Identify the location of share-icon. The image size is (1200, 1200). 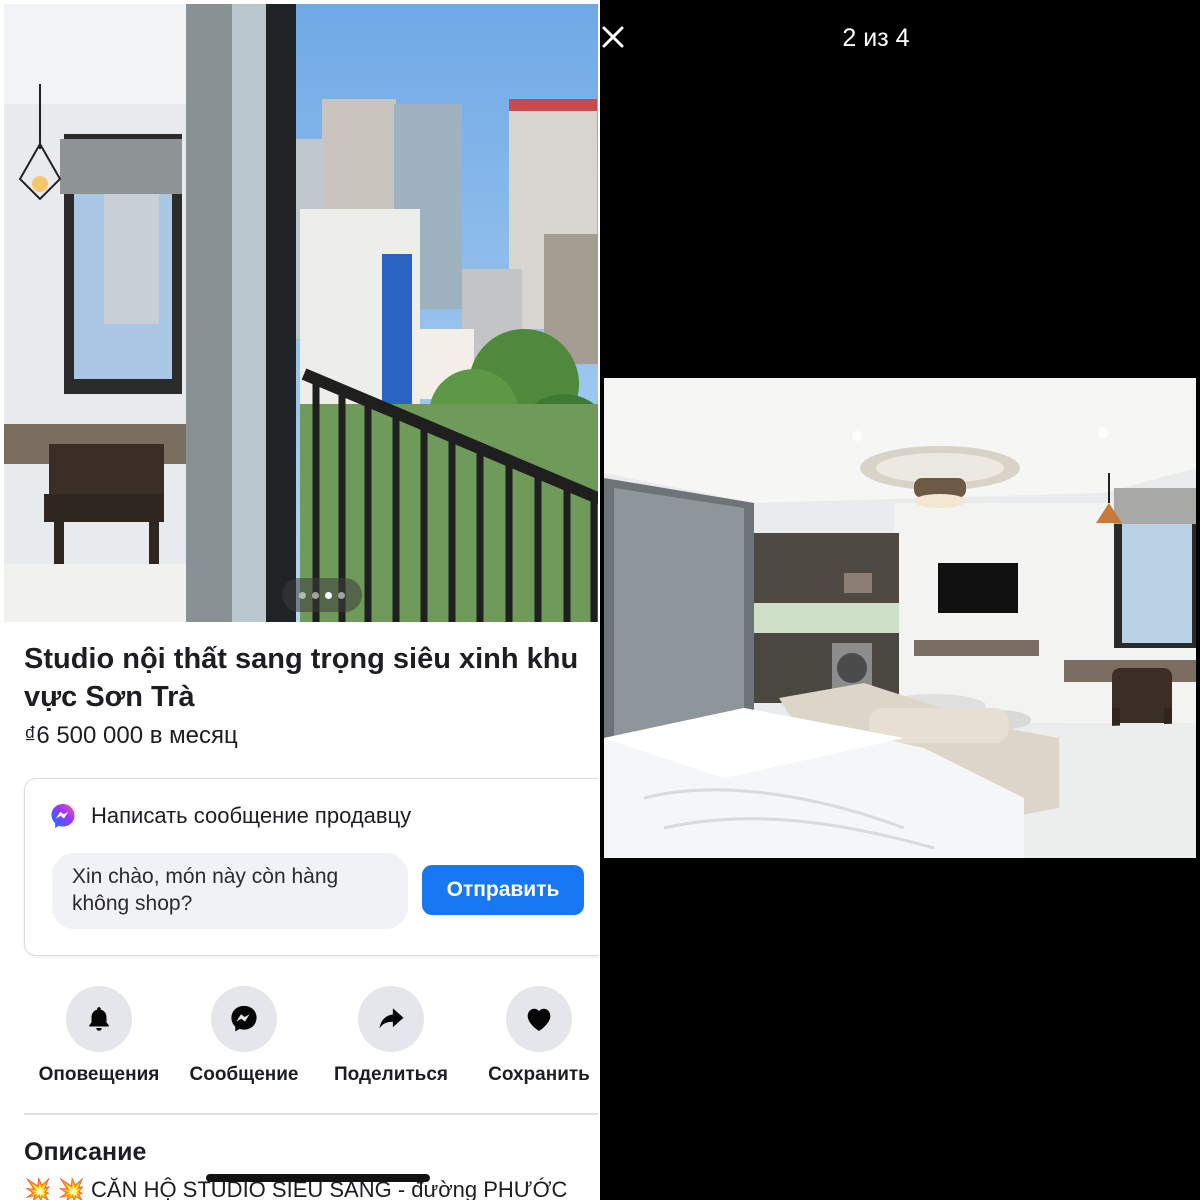
(391, 1018).